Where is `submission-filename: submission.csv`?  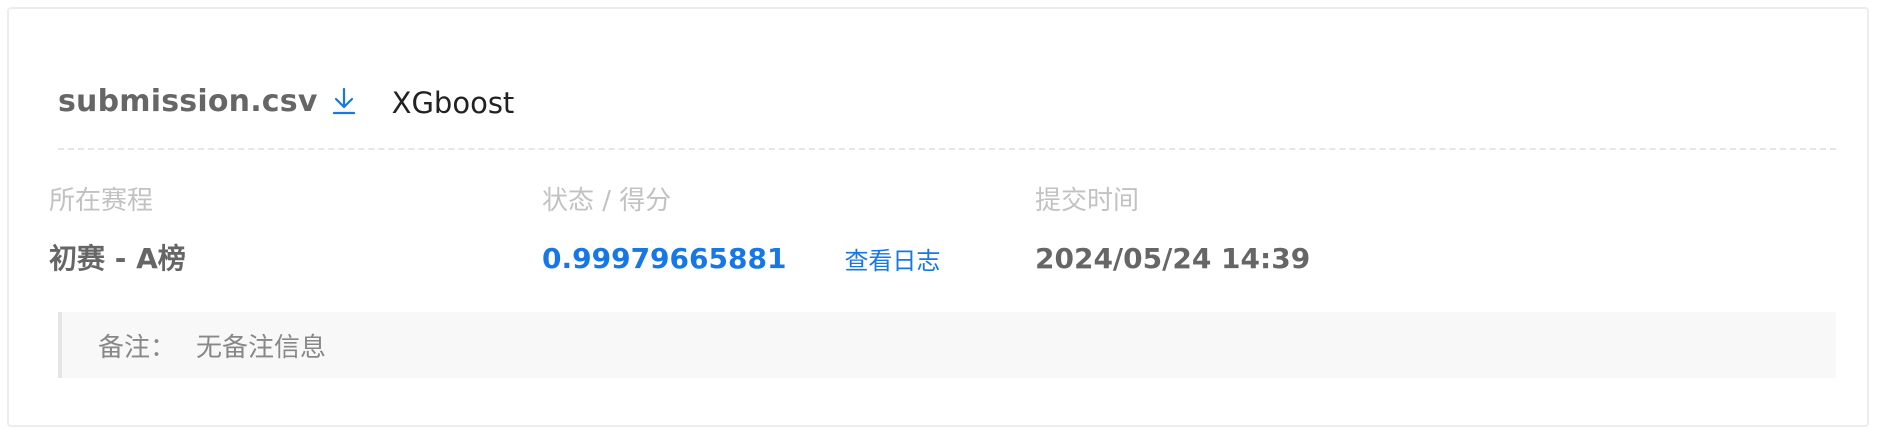 submission-filename: submission.csv is located at coordinates (188, 101).